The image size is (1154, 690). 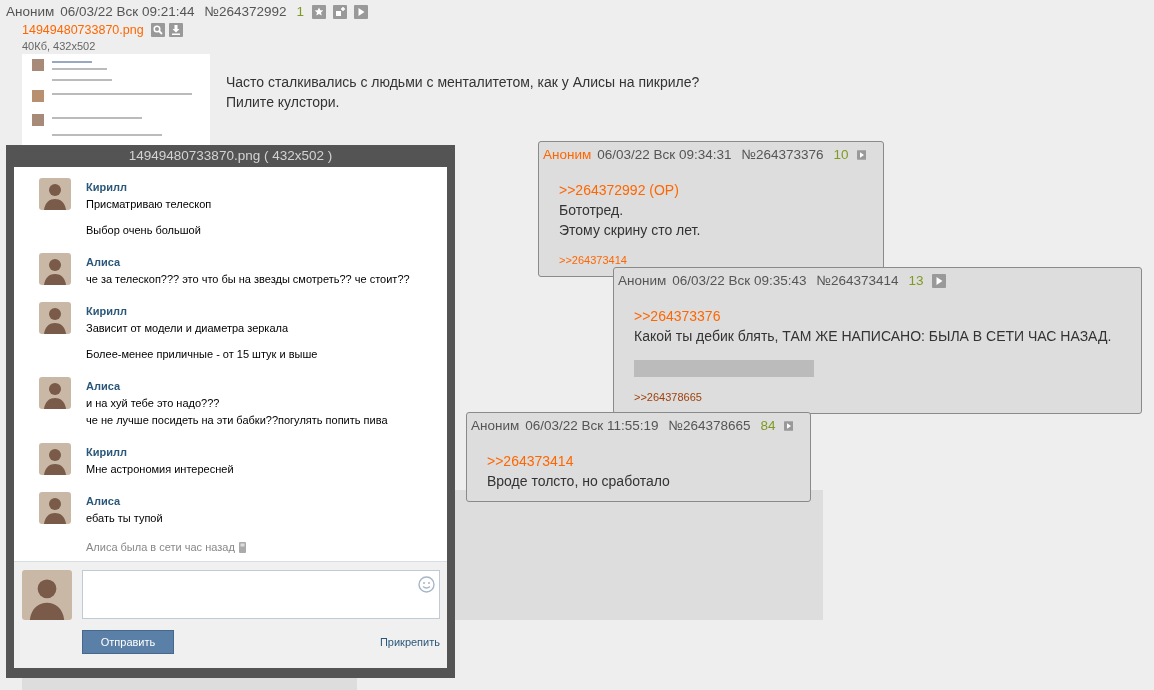 What do you see at coordinates (630, 230) in the screenshot?
I see `post-text: Этому скрину сто лет.` at bounding box center [630, 230].